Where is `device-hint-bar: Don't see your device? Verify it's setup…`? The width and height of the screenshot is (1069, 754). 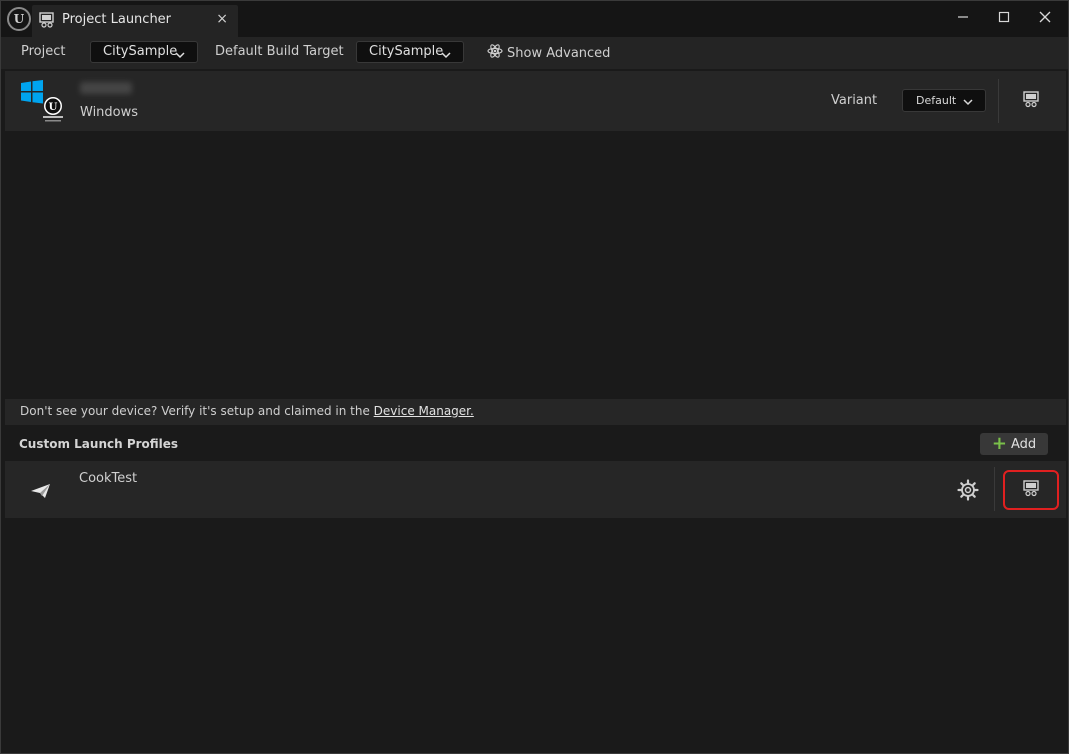 device-hint-bar: Don't see your device? Verify it's setup… is located at coordinates (535, 412).